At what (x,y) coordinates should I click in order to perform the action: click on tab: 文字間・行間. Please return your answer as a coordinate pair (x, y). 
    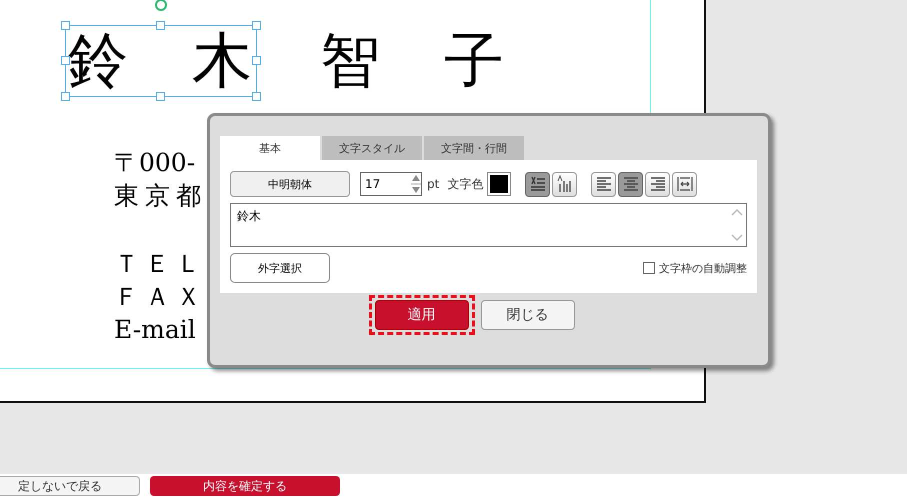
    Looking at the image, I should click on (474, 148).